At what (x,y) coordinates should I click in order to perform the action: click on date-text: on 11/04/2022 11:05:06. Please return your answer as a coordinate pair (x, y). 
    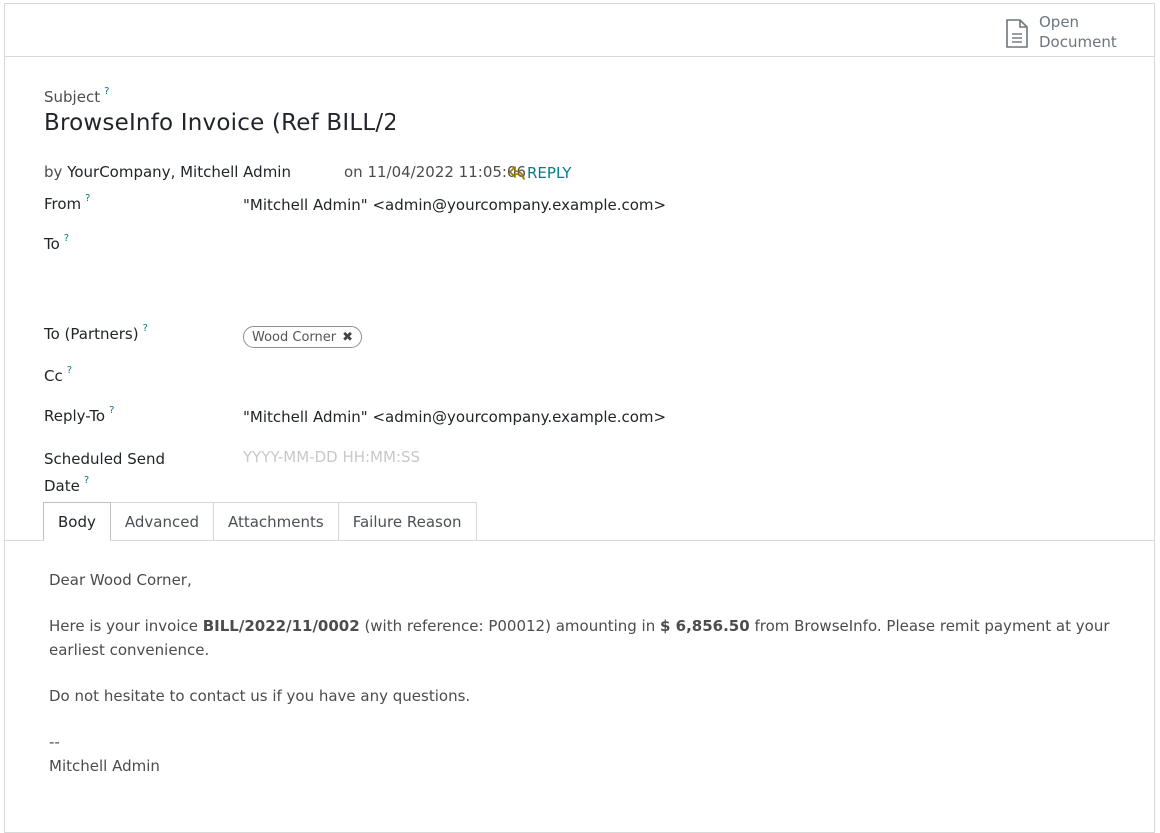
    Looking at the image, I should click on (435, 172).